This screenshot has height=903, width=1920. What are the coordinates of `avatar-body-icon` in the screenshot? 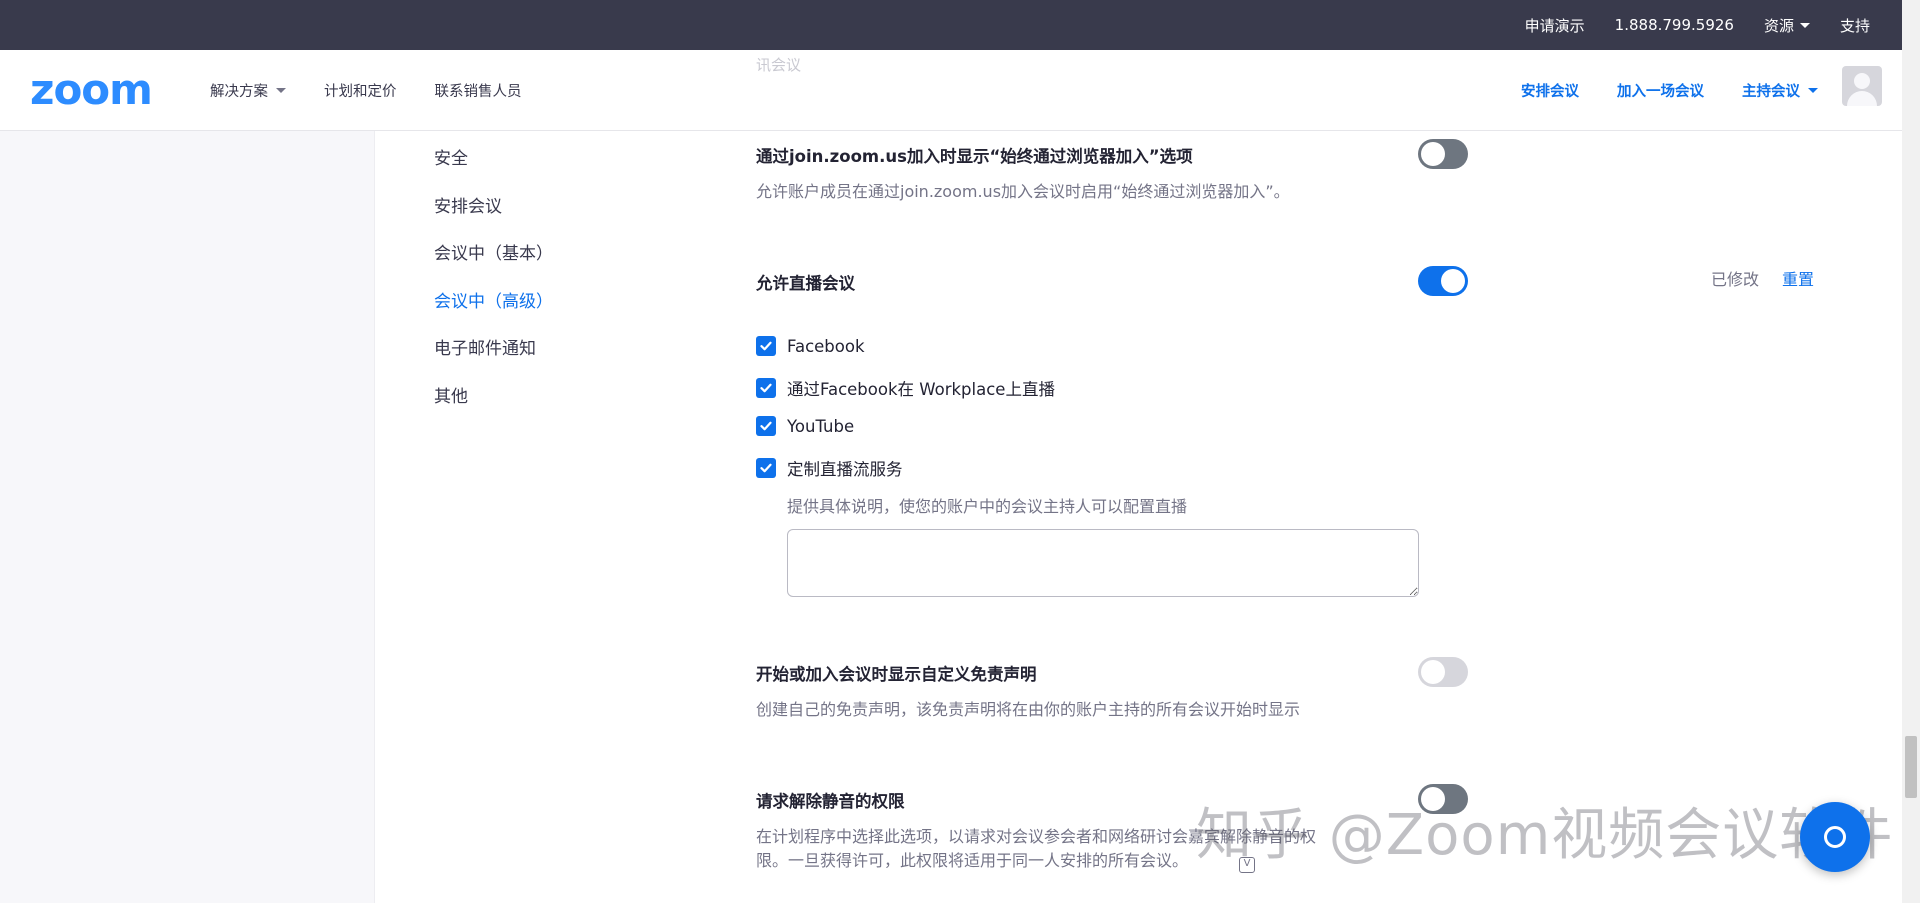 It's located at (1862, 98).